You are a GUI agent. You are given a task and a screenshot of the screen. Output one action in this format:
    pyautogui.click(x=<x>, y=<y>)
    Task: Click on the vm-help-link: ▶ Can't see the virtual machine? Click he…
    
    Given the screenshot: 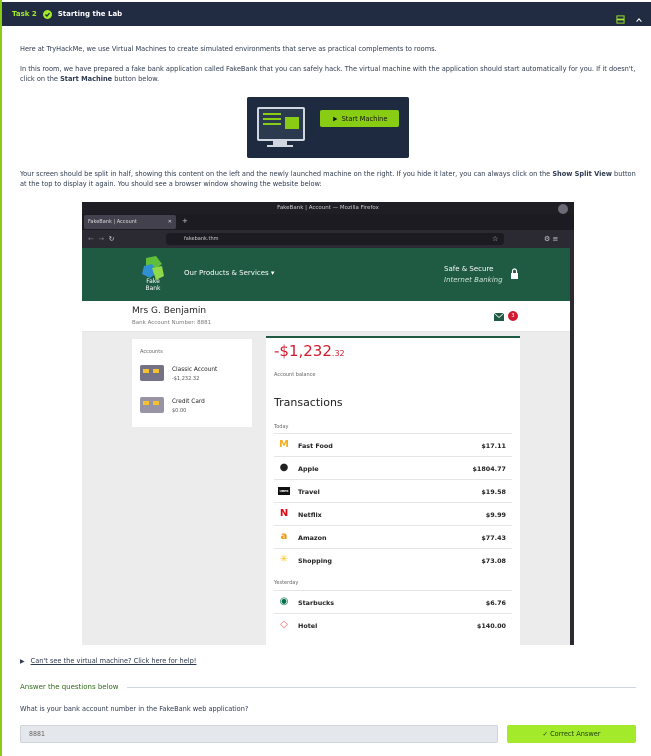 What is the action you would take?
    pyautogui.click(x=108, y=661)
    